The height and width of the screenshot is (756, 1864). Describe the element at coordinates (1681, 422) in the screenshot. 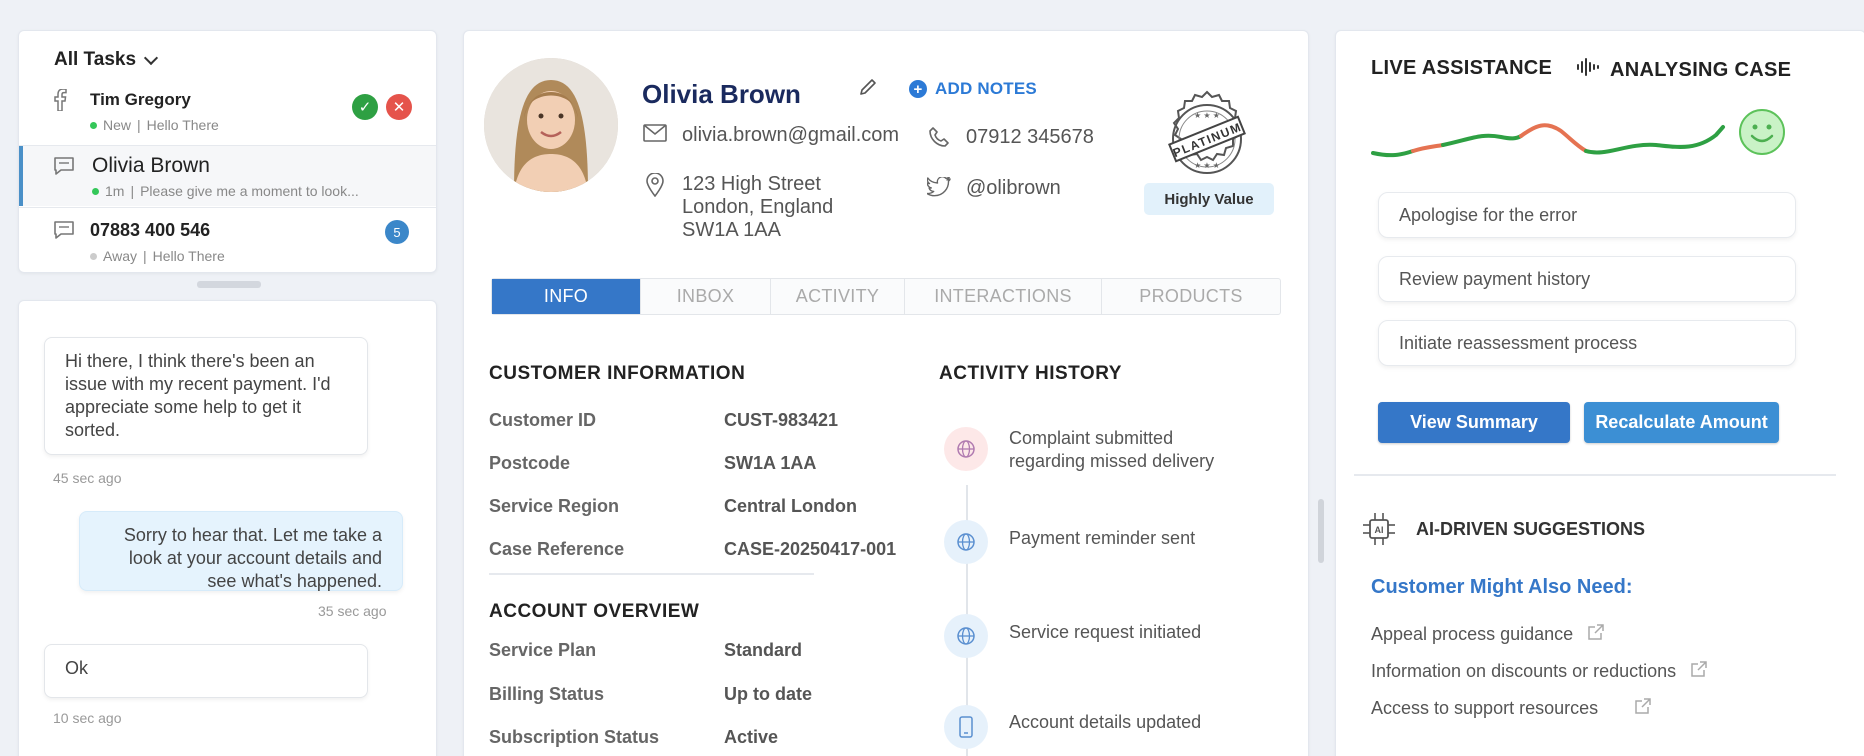

I see `recalculate-amount-button: Recalculate Amount` at that location.